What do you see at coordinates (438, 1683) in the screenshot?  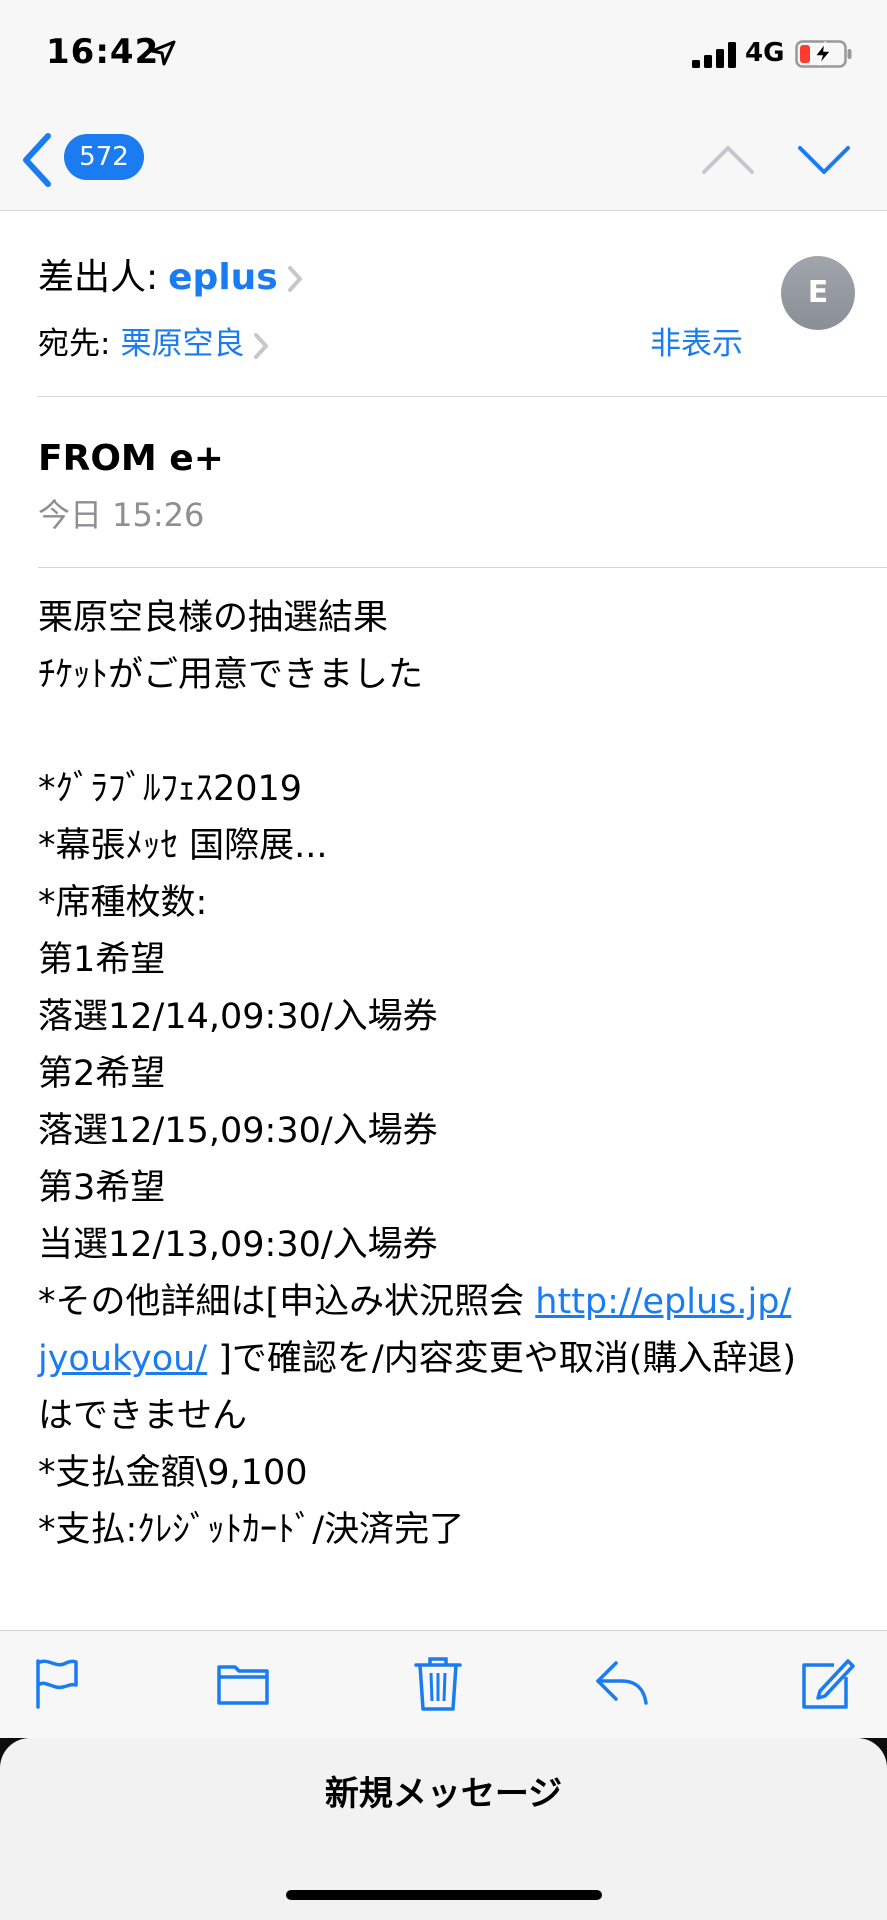 I see `trash-icon` at bounding box center [438, 1683].